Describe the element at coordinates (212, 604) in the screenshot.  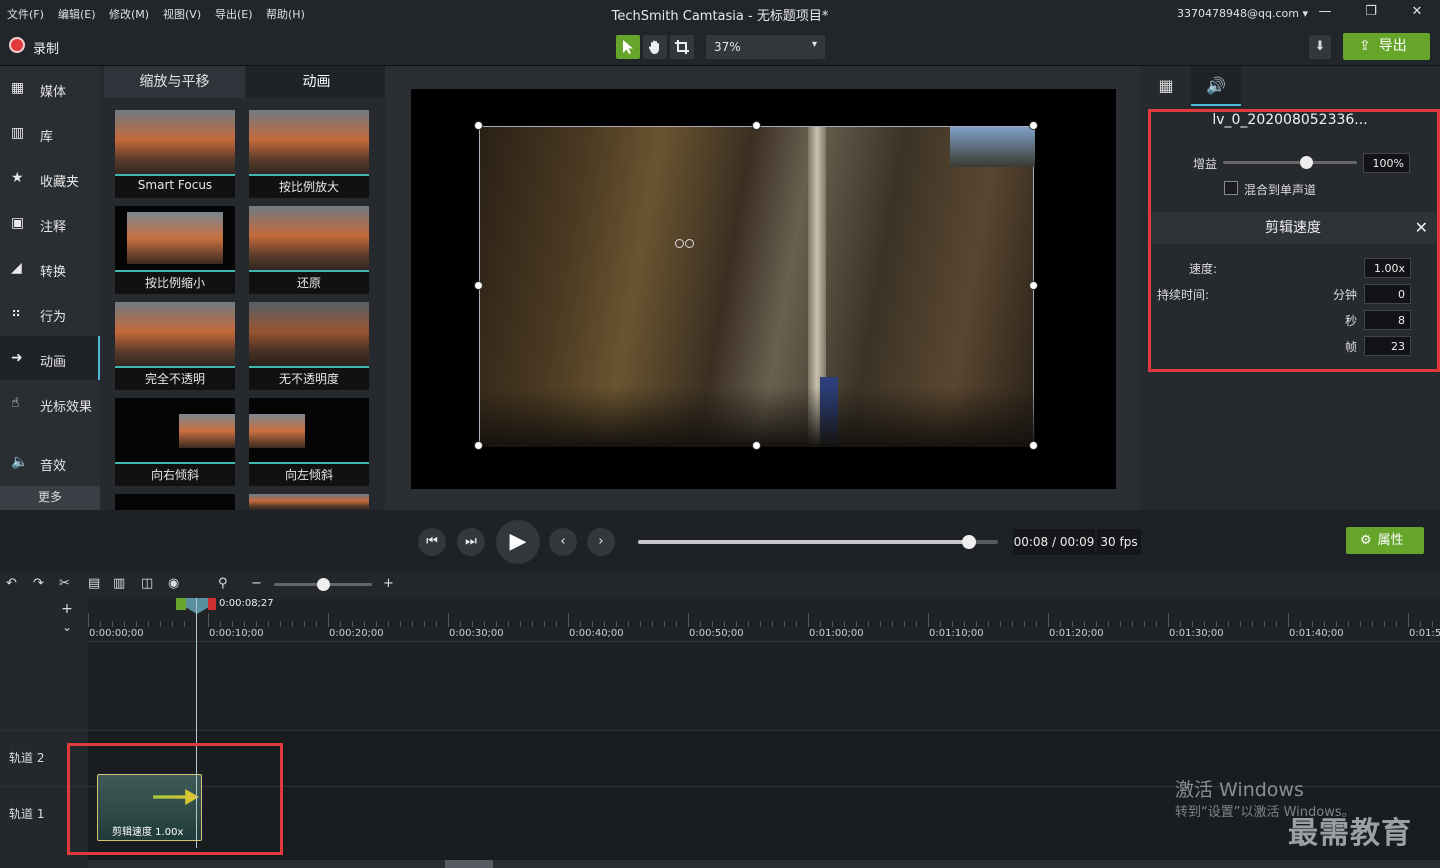
I see `playhead-out-marker` at that location.